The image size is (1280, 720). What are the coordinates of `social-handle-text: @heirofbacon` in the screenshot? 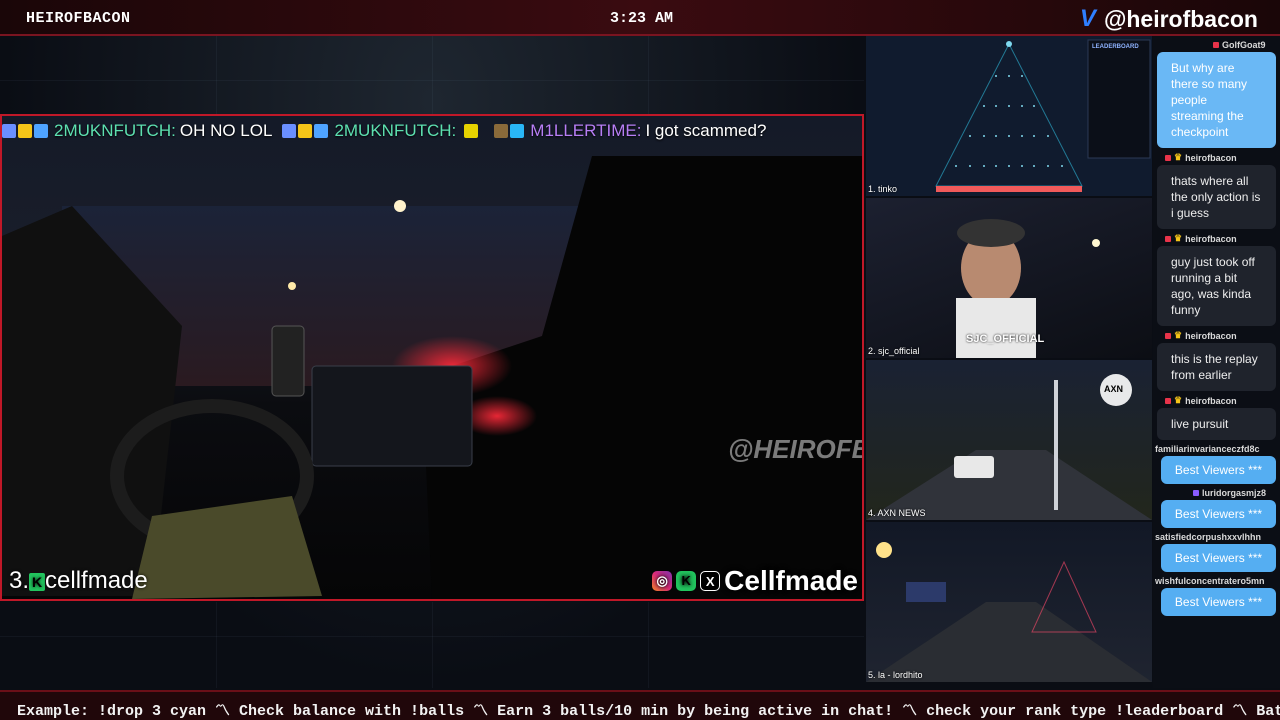 It's located at (1180, 18).